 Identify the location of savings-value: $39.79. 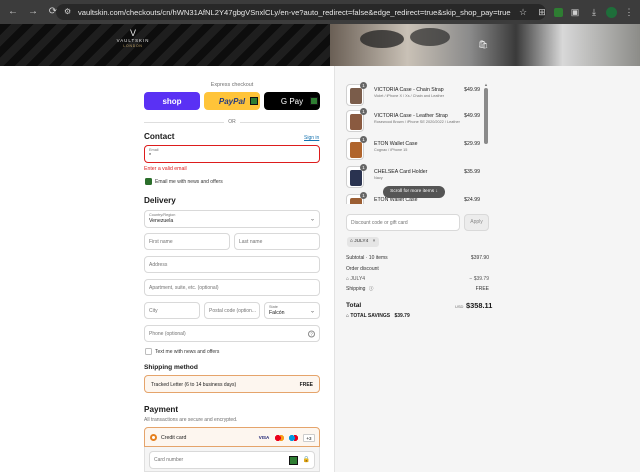
(402, 316).